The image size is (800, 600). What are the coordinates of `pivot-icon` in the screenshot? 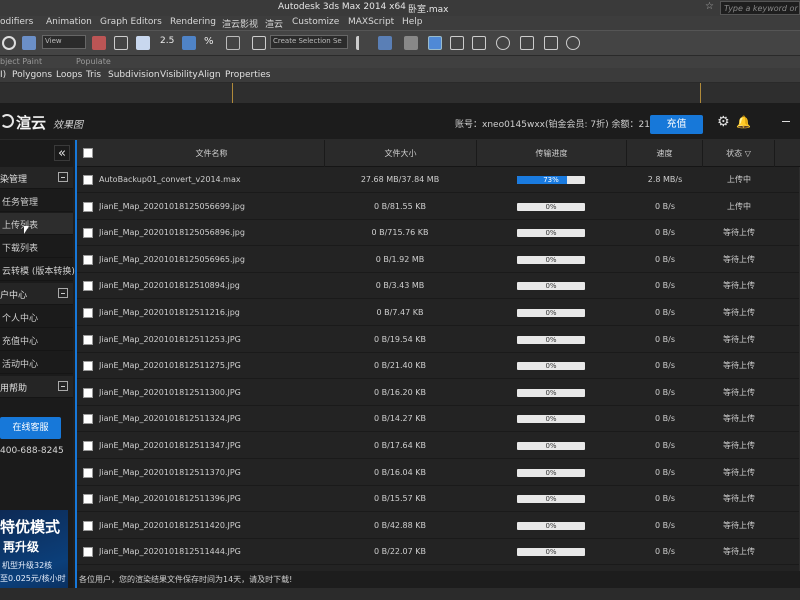 It's located at (143, 43).